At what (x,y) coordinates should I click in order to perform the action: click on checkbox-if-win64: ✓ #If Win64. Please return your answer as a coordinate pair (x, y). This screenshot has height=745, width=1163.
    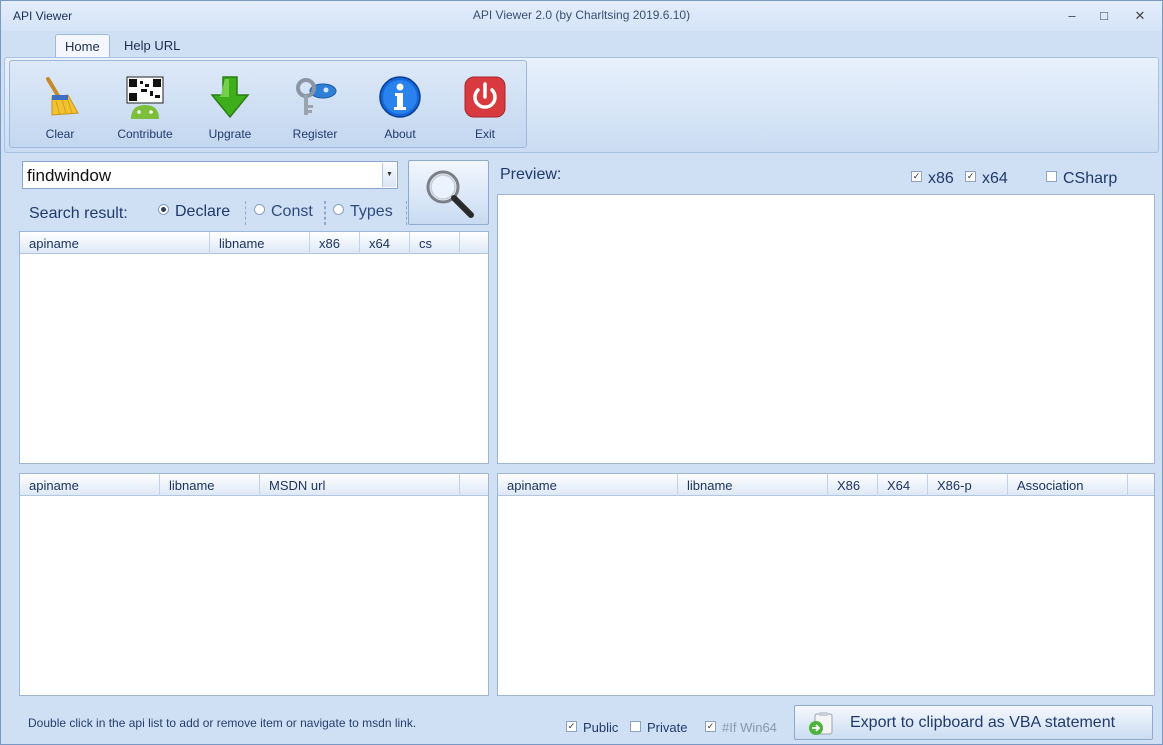
    Looking at the image, I should click on (741, 727).